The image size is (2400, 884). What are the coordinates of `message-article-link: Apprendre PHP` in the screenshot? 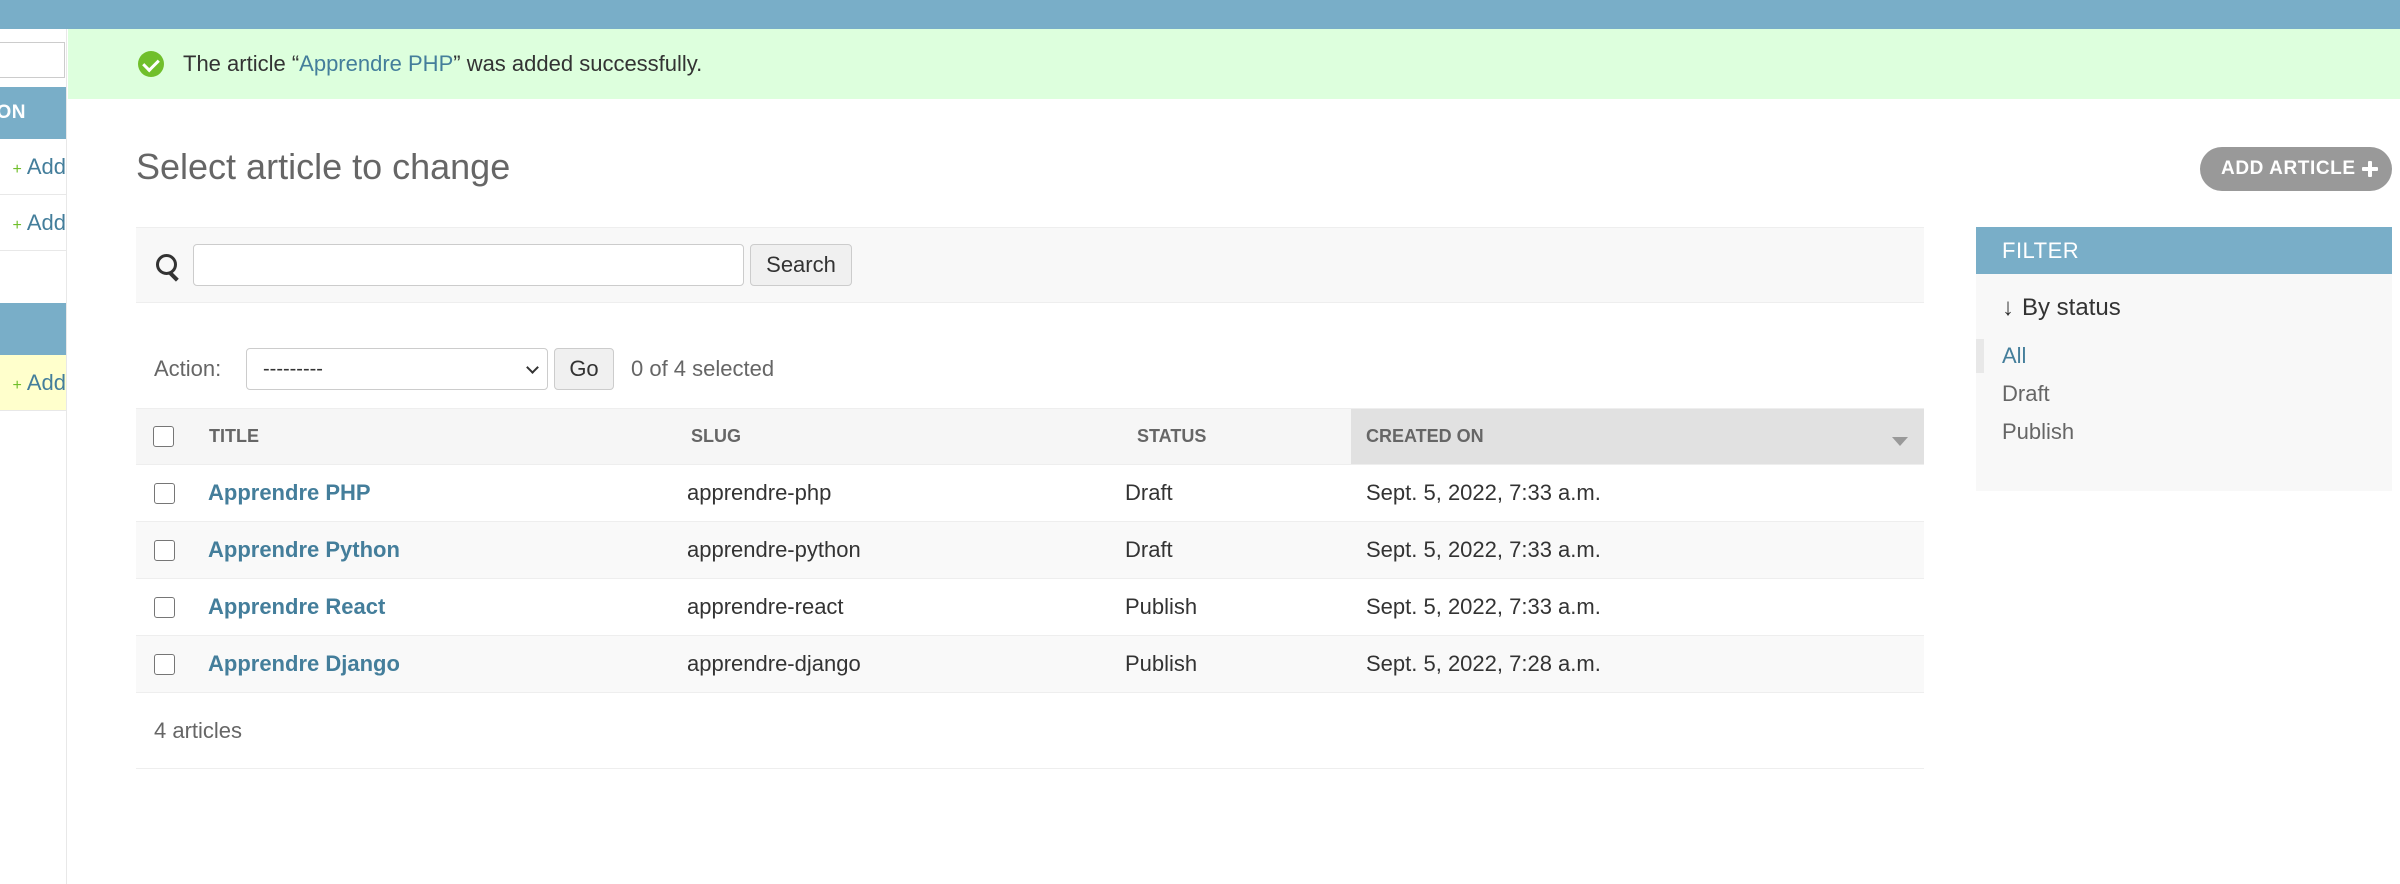 It's located at (376, 63).